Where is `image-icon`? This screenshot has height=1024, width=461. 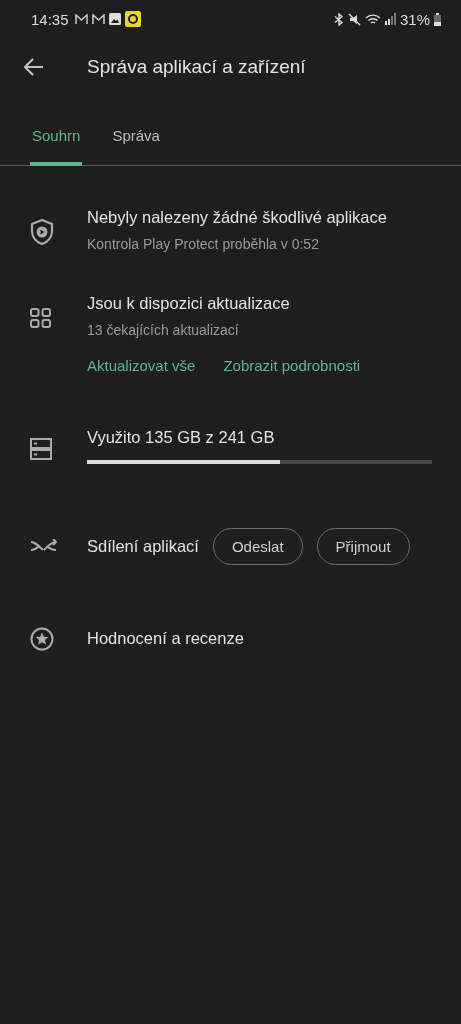
image-icon is located at coordinates (114, 19).